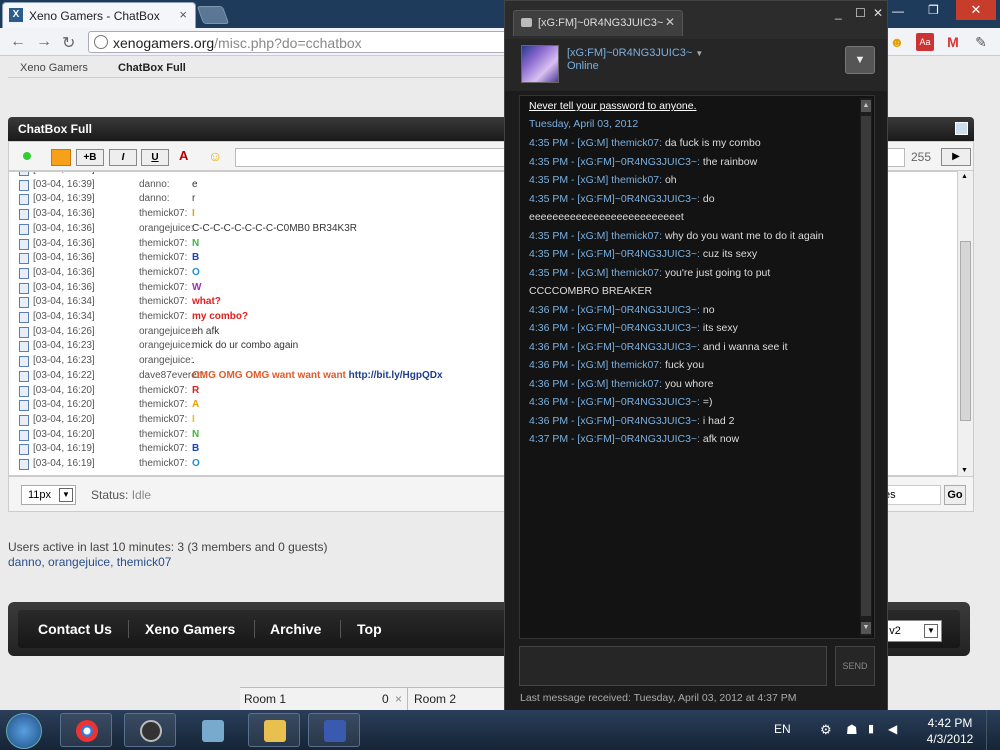  I want to click on font-size-icon: A, so click(183, 155).